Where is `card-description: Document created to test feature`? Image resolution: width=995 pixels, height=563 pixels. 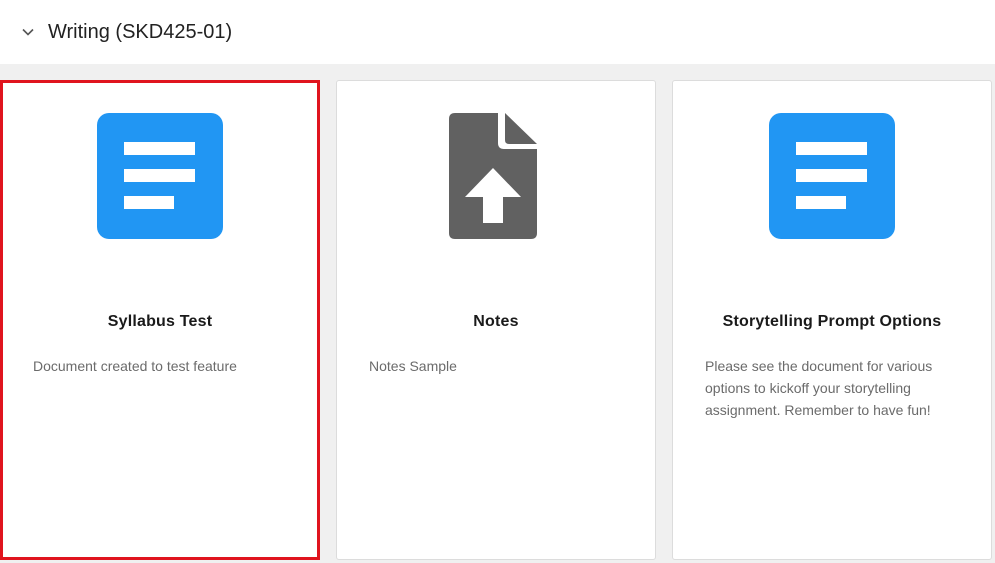 card-description: Document created to test feature is located at coordinates (135, 366).